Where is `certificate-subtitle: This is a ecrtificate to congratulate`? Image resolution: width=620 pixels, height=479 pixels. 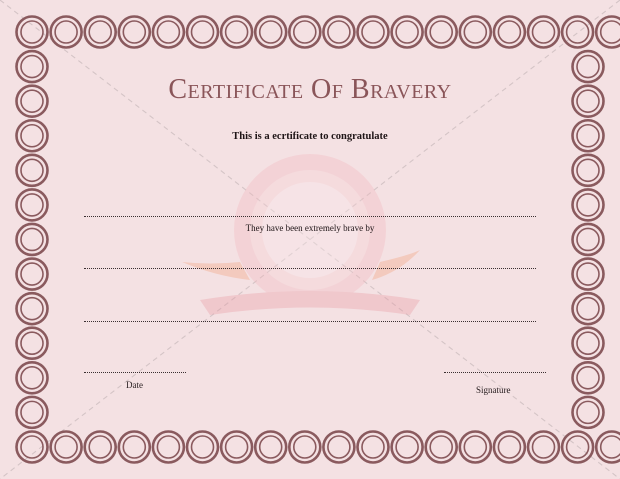
certificate-subtitle: This is a ecrtificate to congratulate is located at coordinates (310, 136).